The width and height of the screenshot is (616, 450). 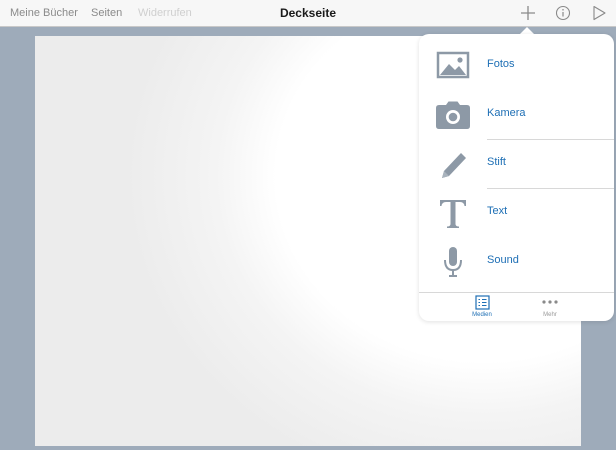 What do you see at coordinates (599, 13) in the screenshot?
I see `play-icon` at bounding box center [599, 13].